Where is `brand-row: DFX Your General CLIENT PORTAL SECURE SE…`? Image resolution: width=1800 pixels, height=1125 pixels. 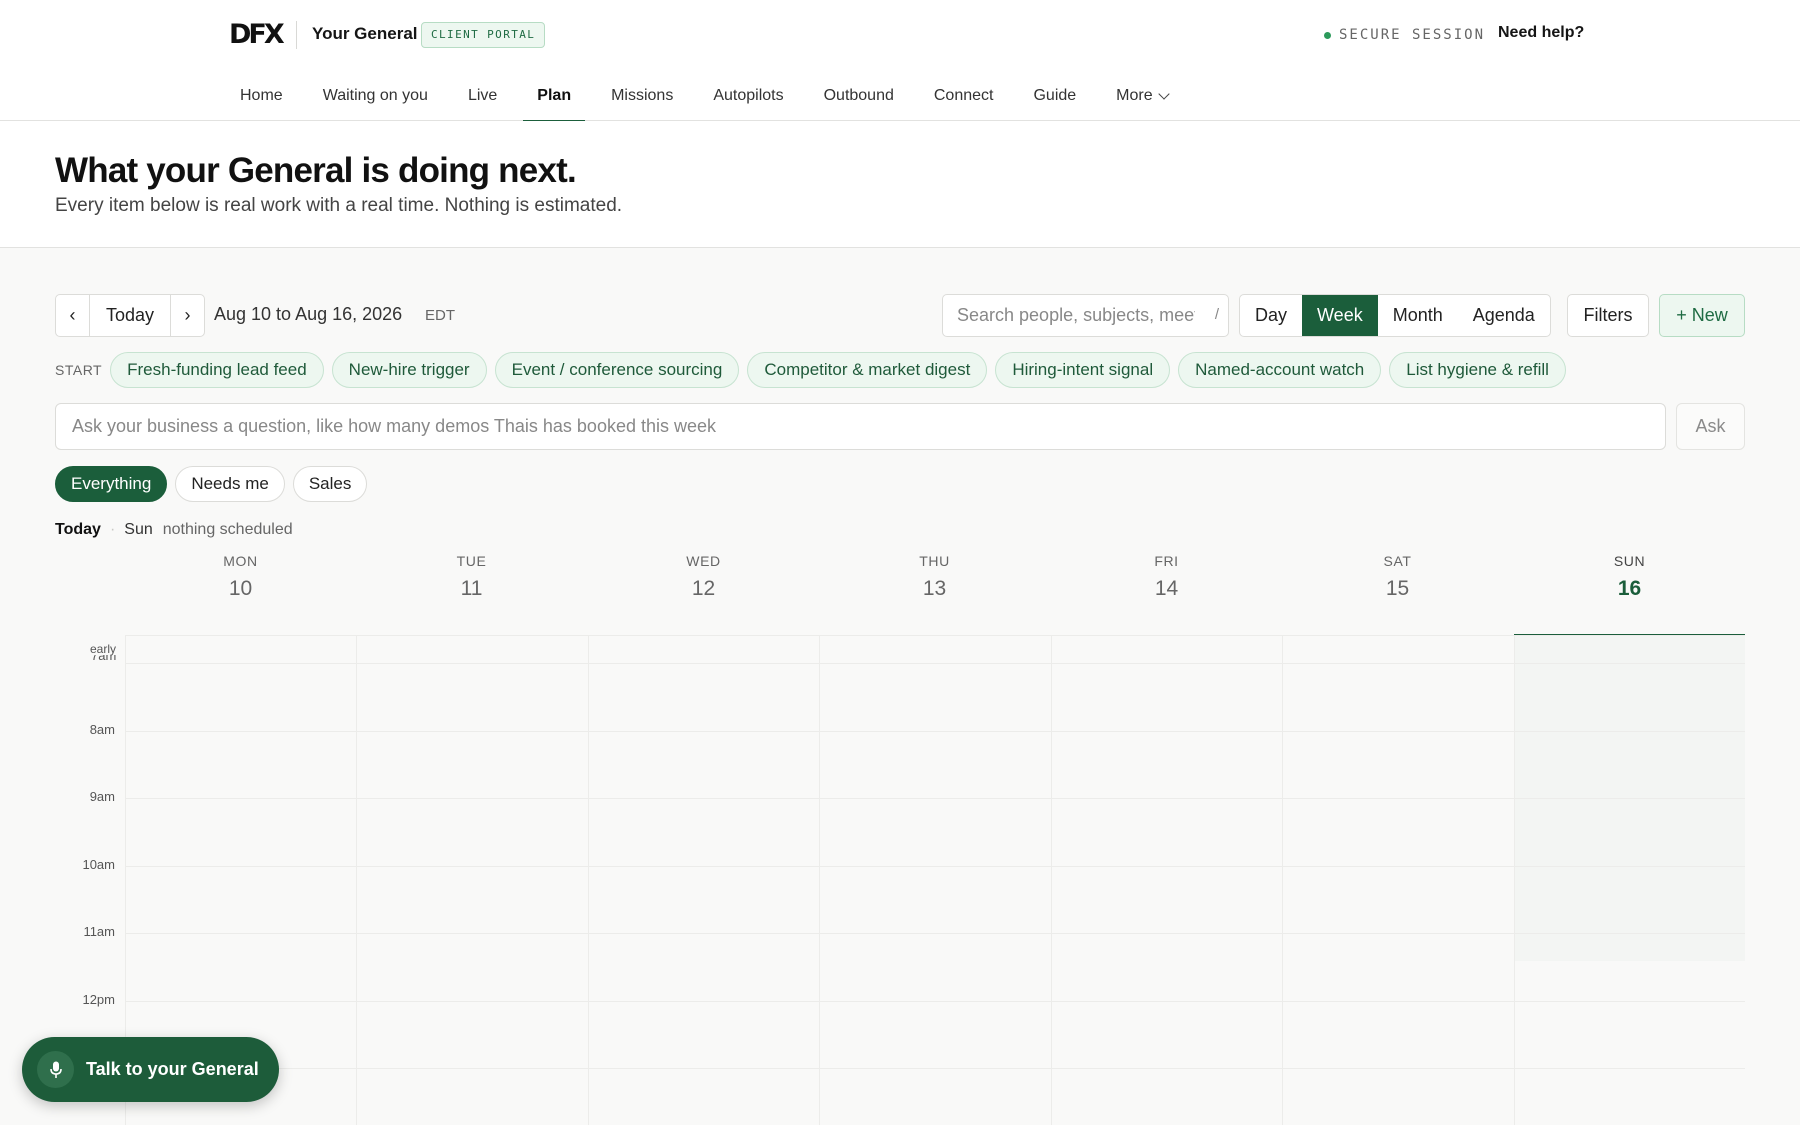
brand-row: DFX Your General CLIENT PORTAL SECURE SE… is located at coordinates (900, 35).